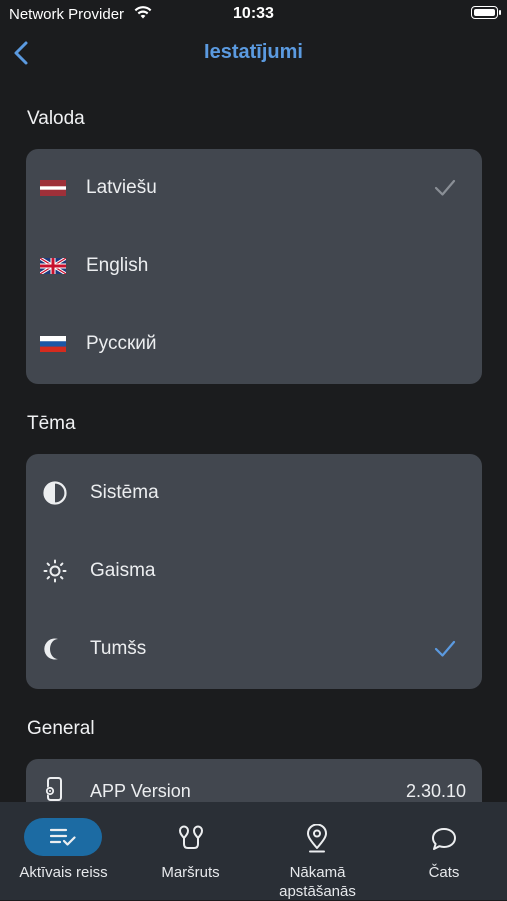 This screenshot has height=901, width=507. What do you see at coordinates (254, 493) in the screenshot?
I see `theme-option-system: Sistēma` at bounding box center [254, 493].